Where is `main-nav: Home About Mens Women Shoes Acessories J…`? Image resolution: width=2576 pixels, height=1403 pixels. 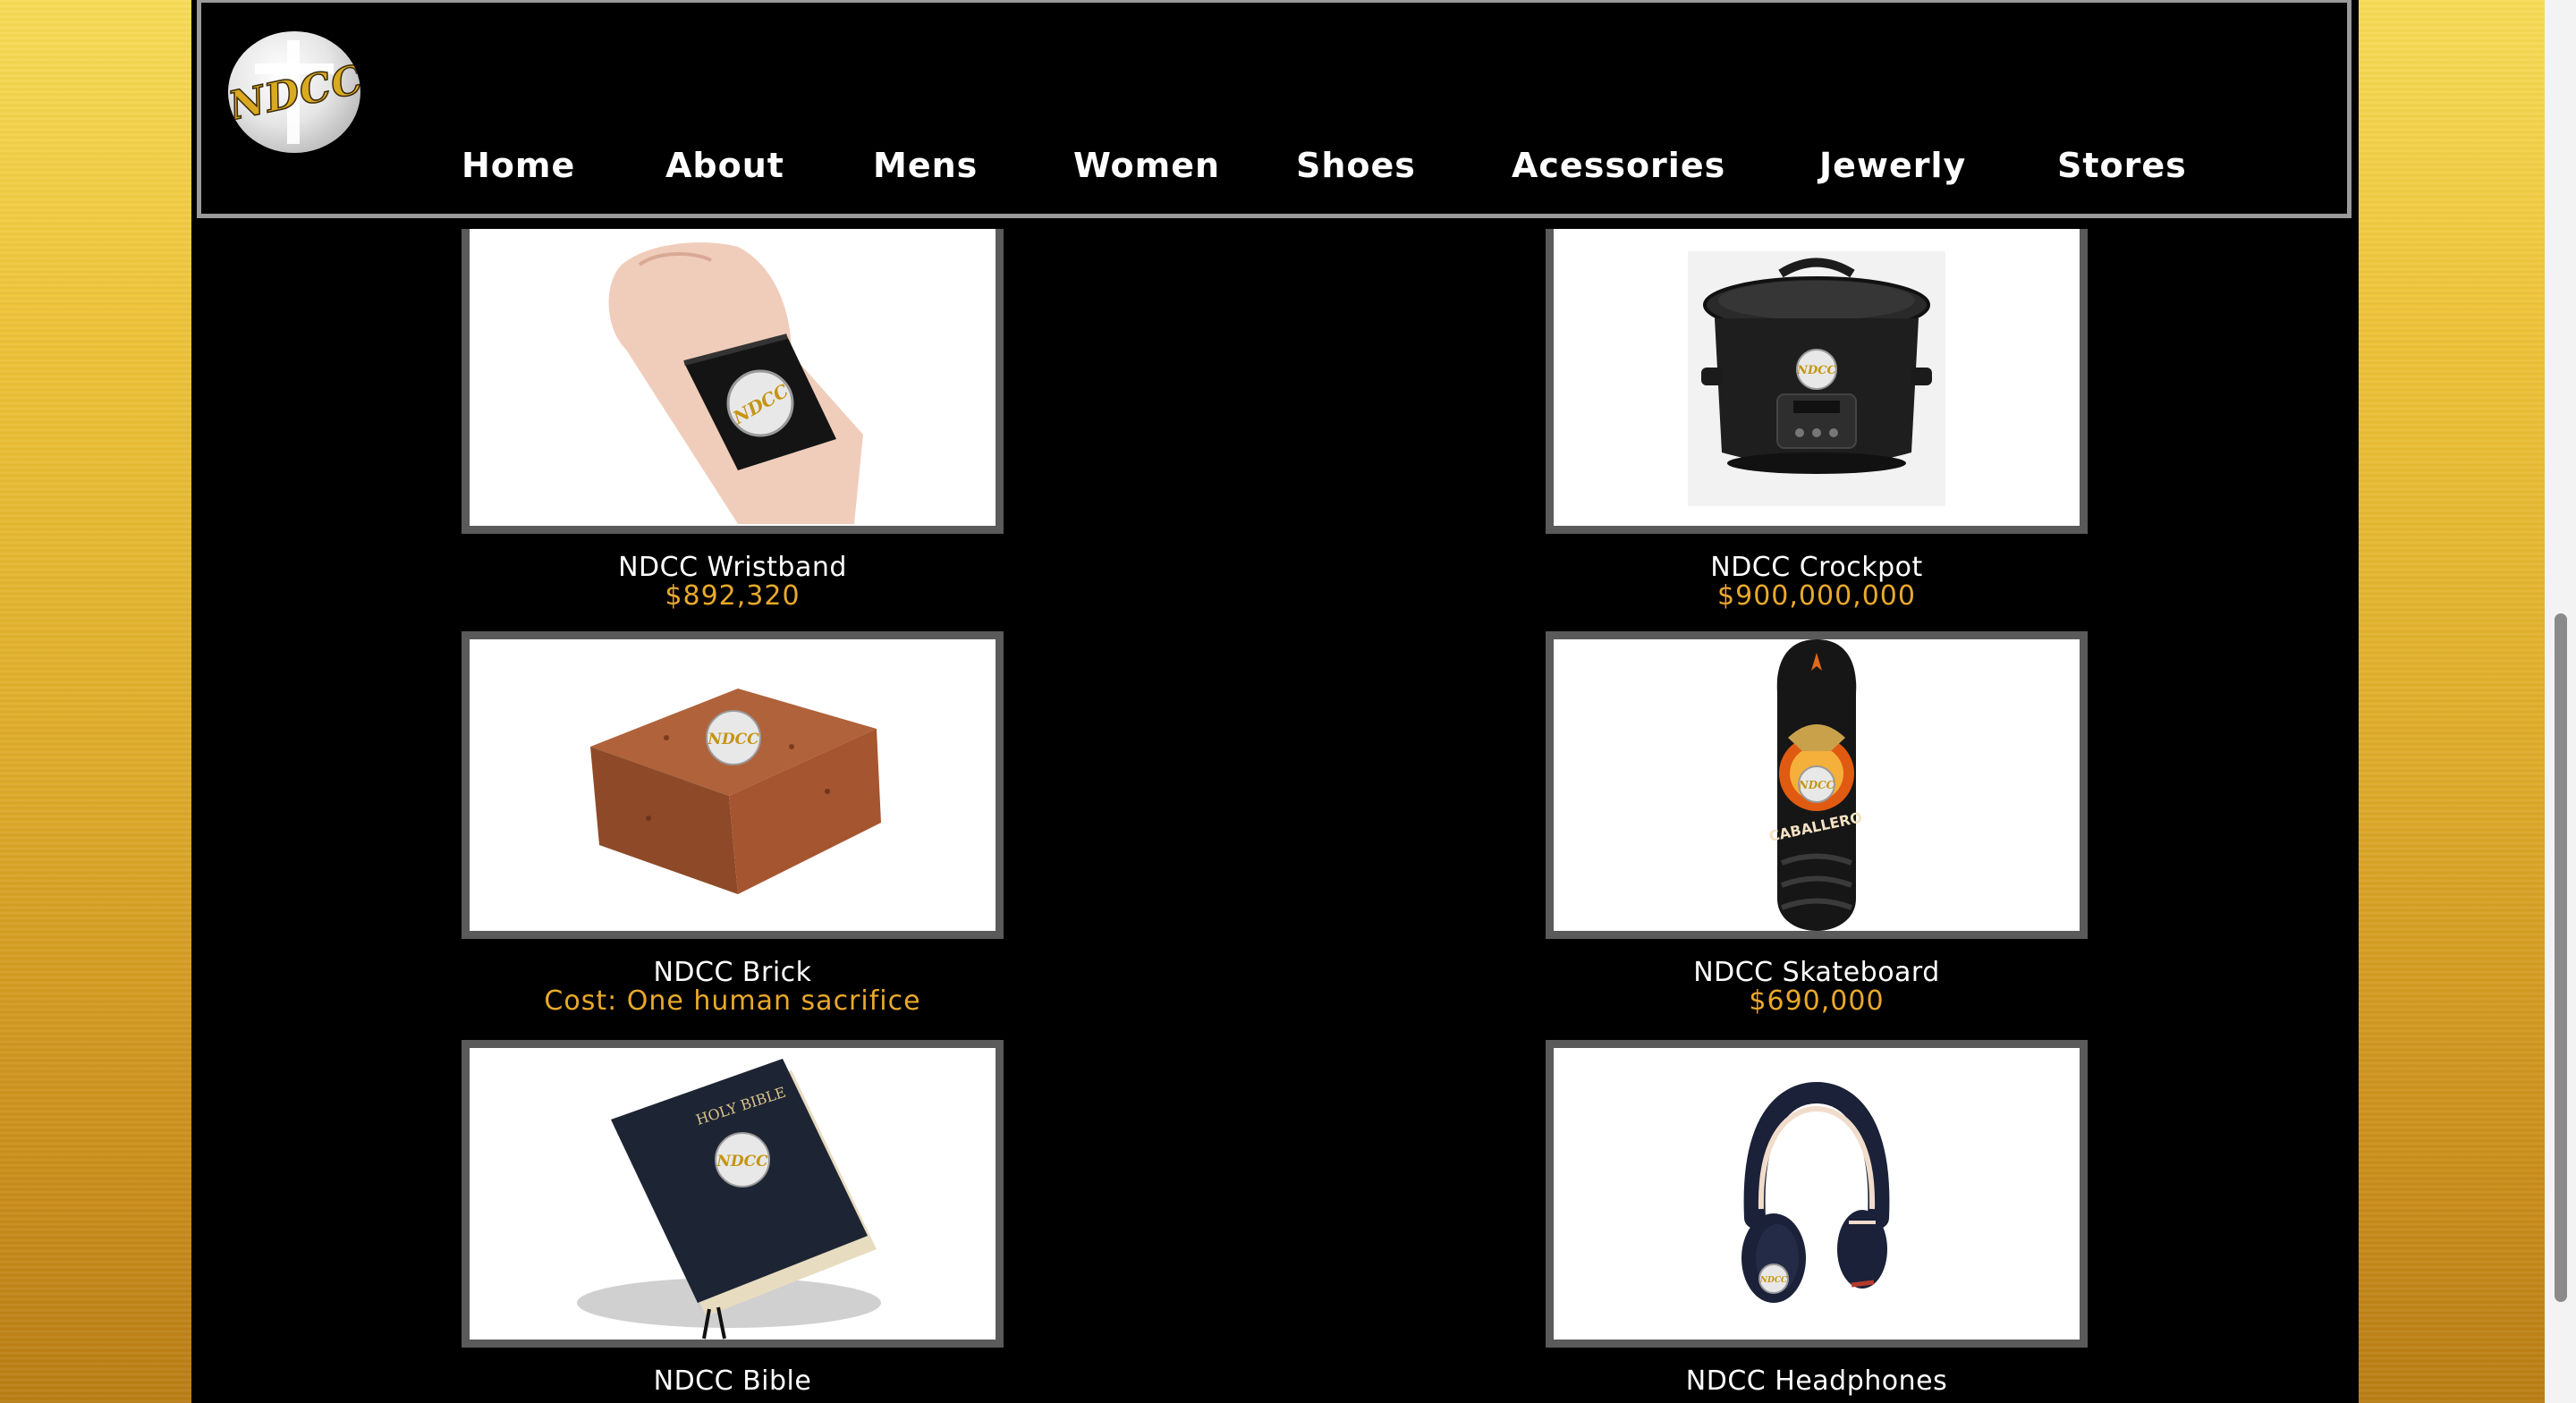
main-nav: Home About Mens Women Shoes Acessories J… is located at coordinates (1274, 172).